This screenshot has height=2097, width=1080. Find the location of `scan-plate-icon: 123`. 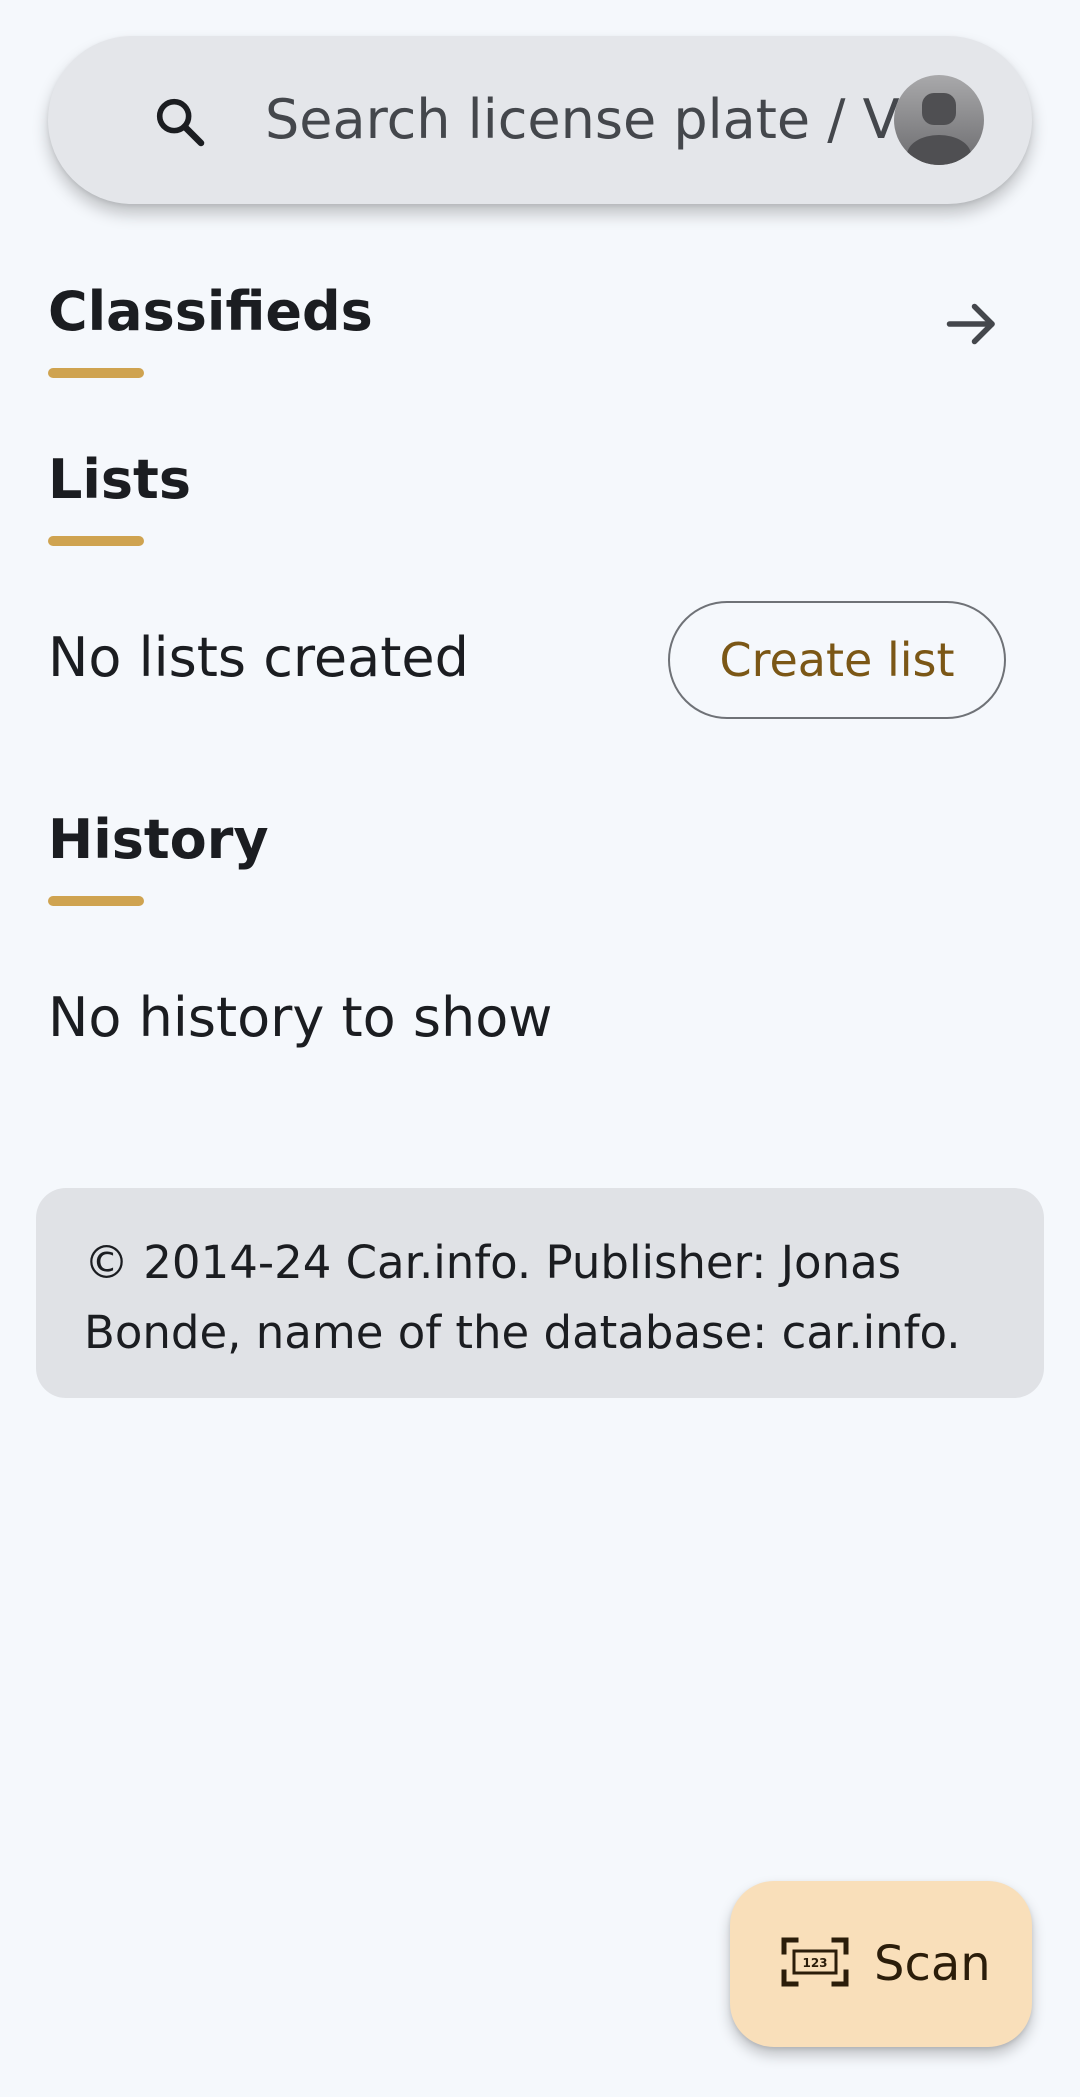

scan-plate-icon: 123 is located at coordinates (815, 1962).